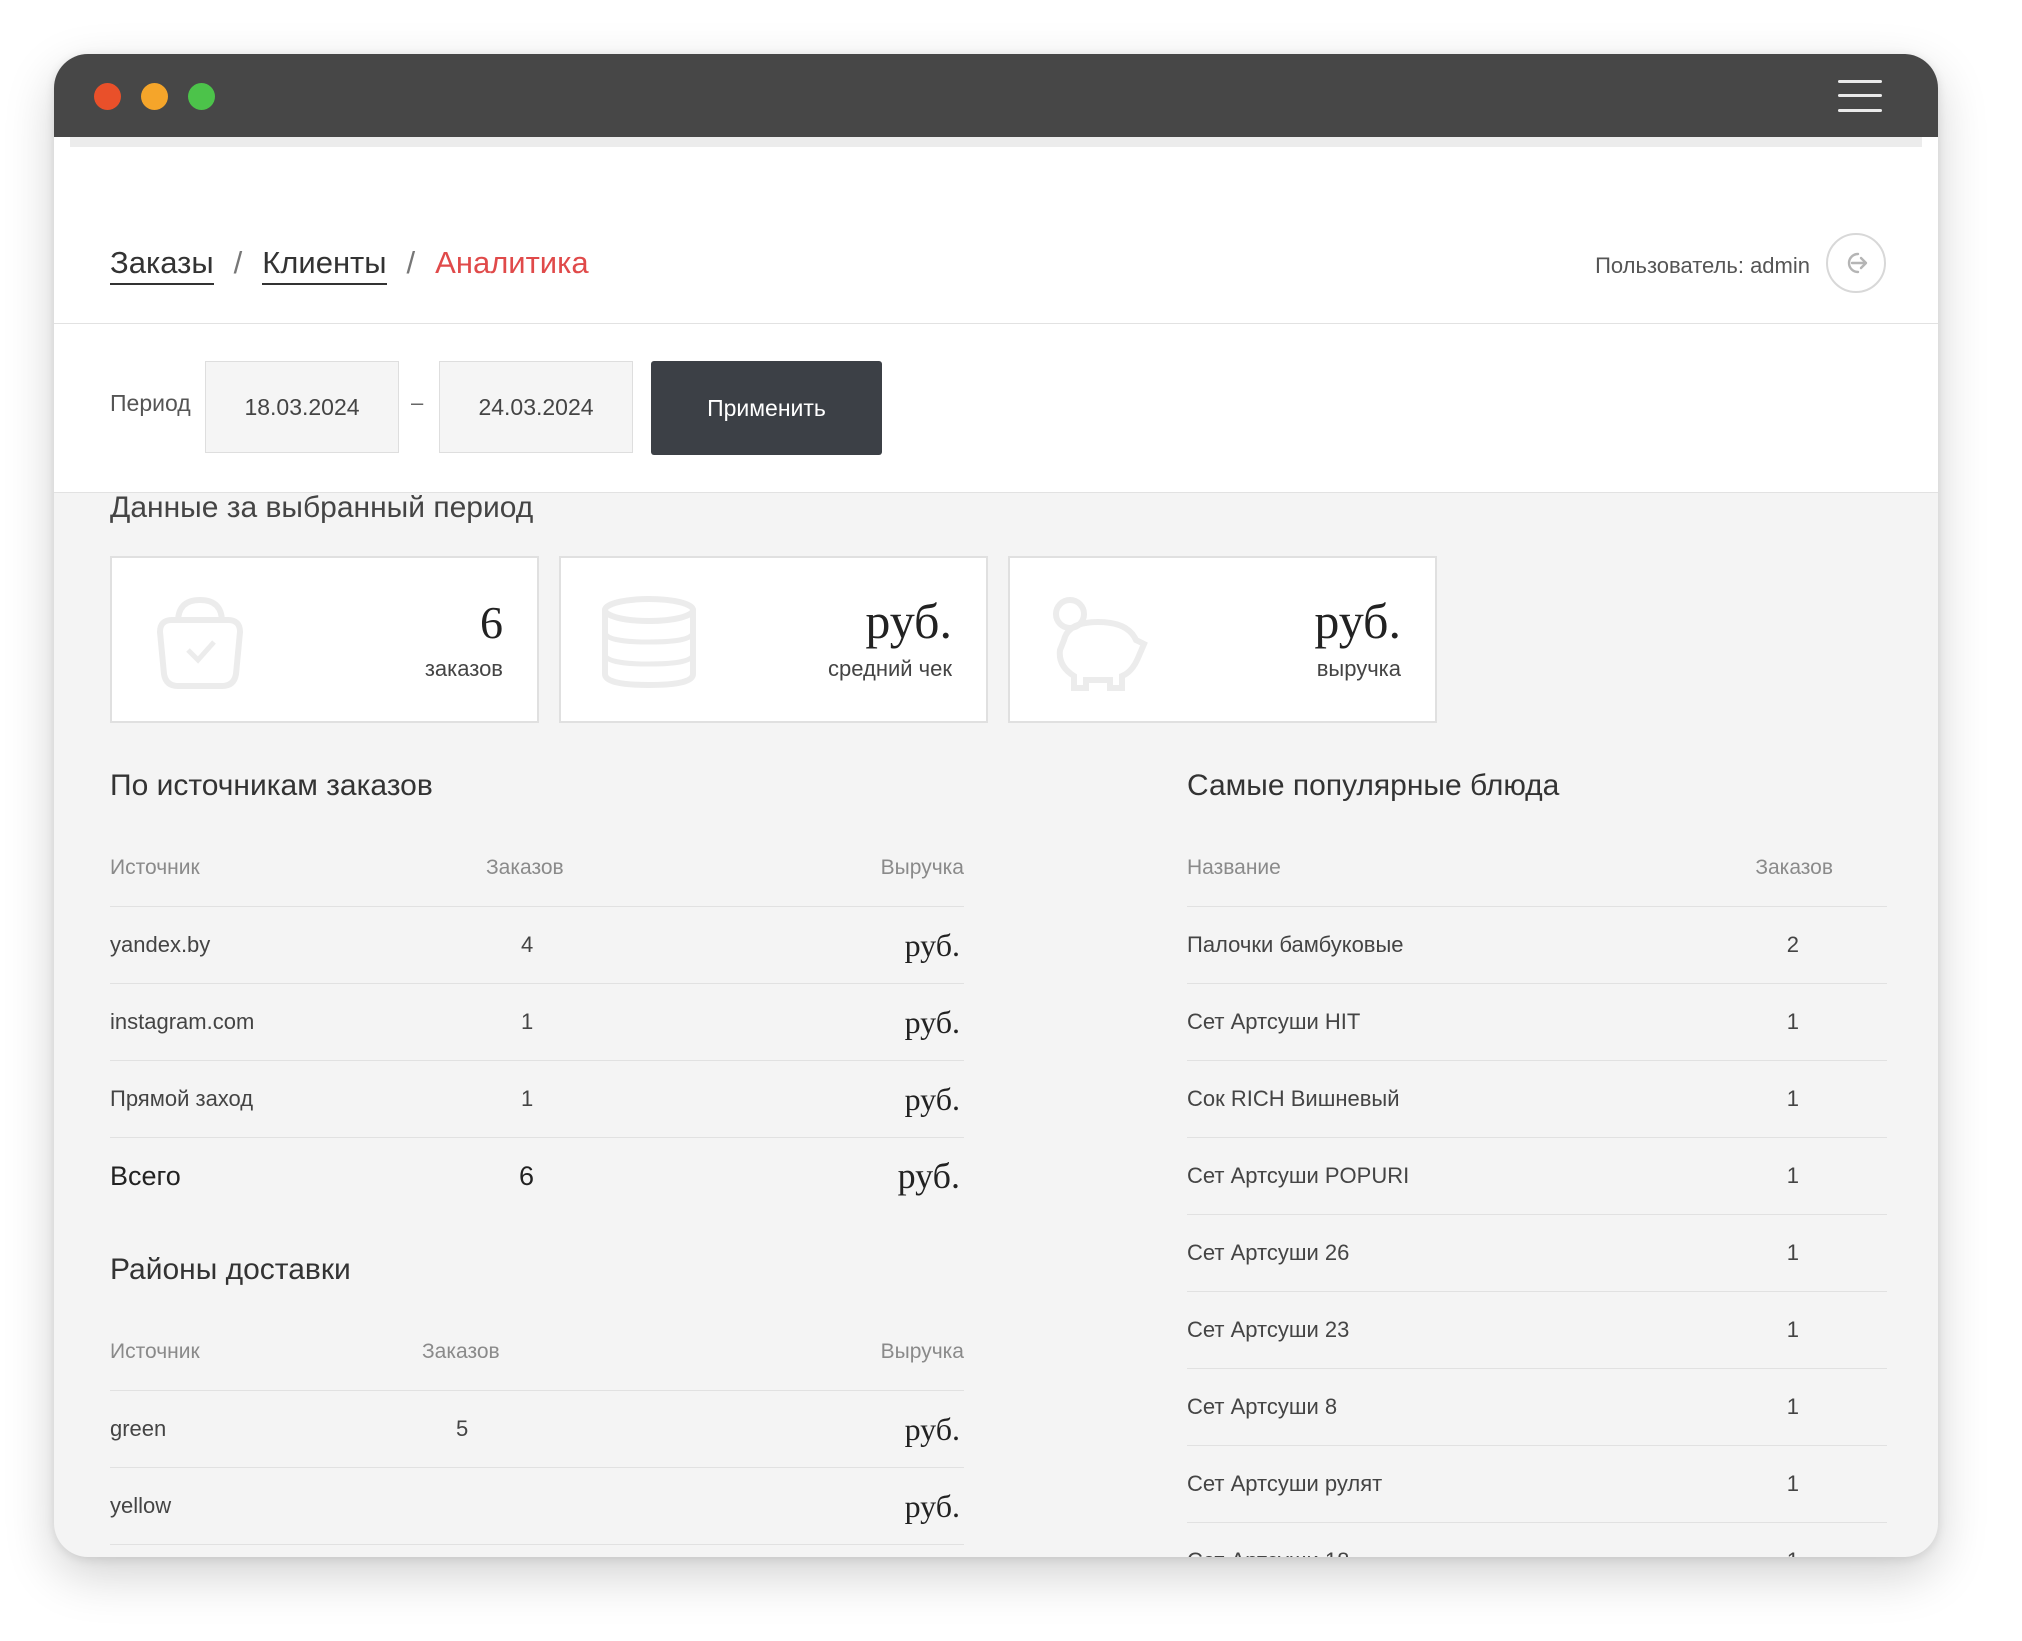 The height and width of the screenshot is (1641, 2022). I want to click on revenue-card: руб. выручка, so click(1222, 639).